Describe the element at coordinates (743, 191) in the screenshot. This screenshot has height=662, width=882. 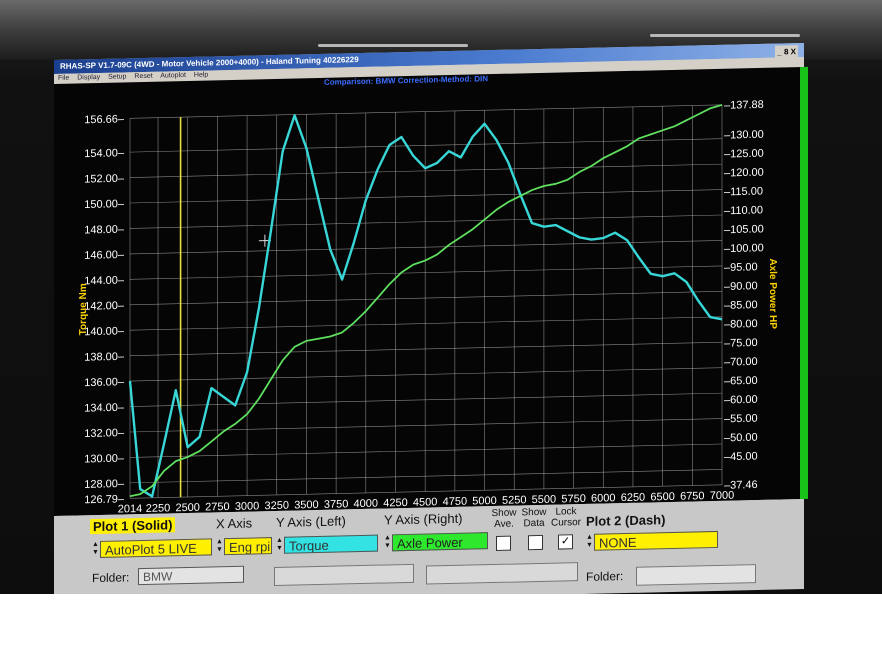
I see `y-right-tick-label: –115.00` at that location.